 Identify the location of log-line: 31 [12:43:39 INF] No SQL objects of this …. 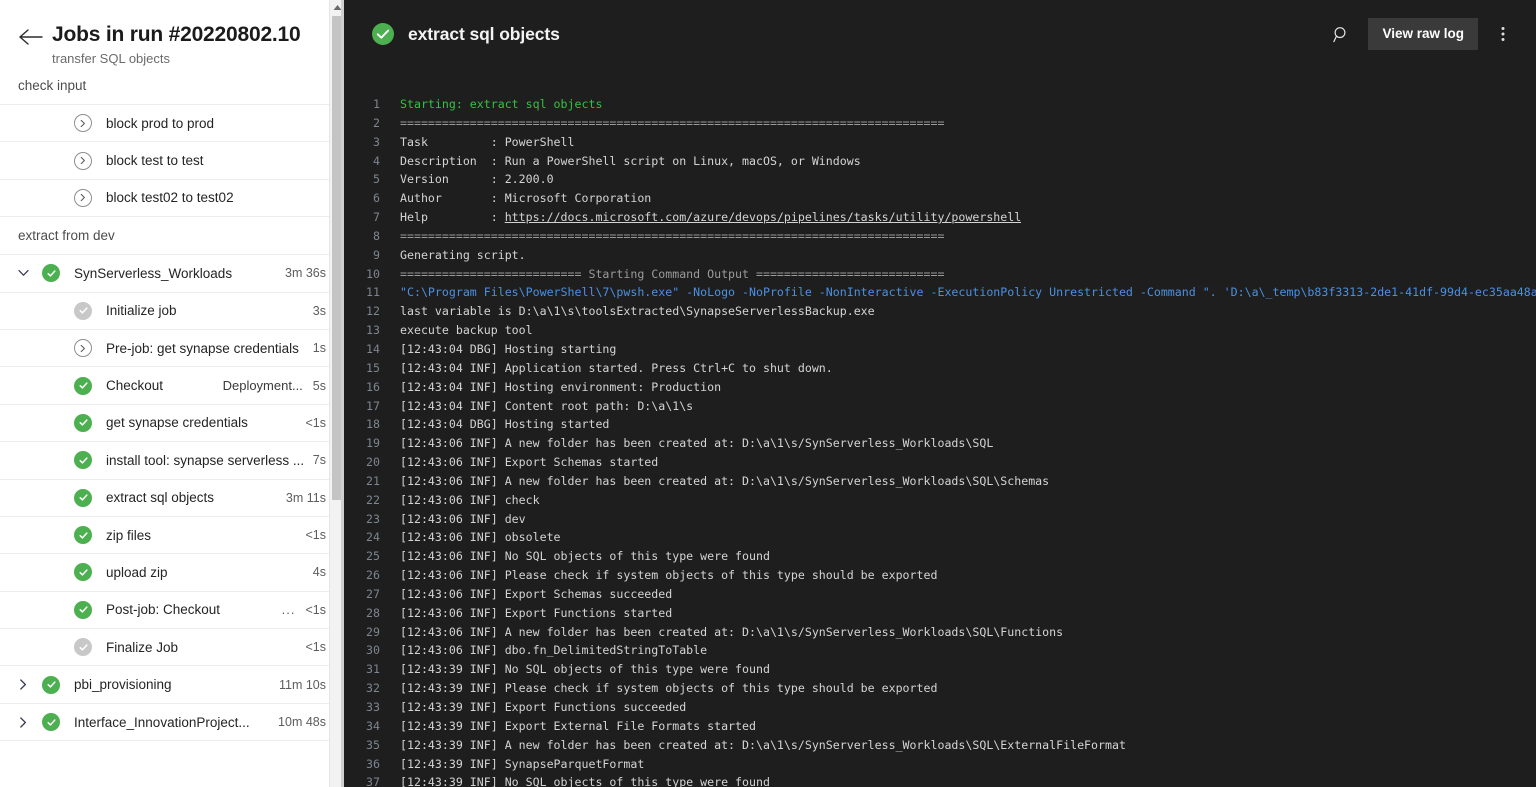
(940, 669).